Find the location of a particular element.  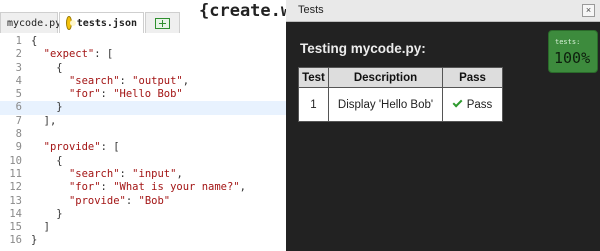

code-text: "search": "input", is located at coordinates (125, 173).